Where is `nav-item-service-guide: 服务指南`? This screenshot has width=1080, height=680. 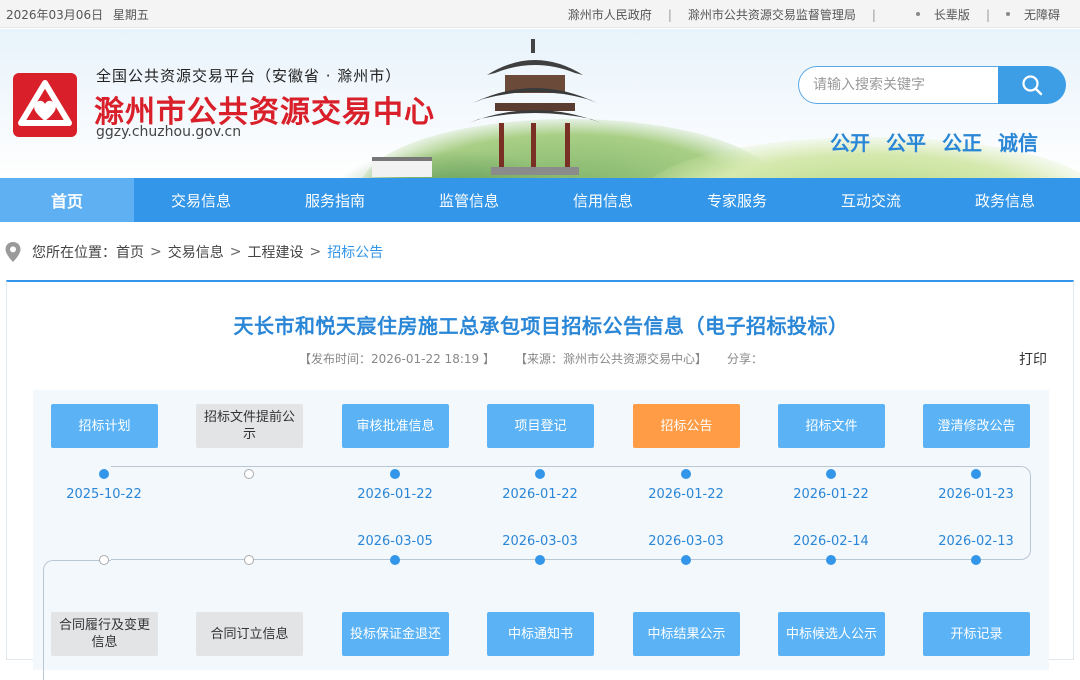 nav-item-service-guide: 服务指南 is located at coordinates (335, 200).